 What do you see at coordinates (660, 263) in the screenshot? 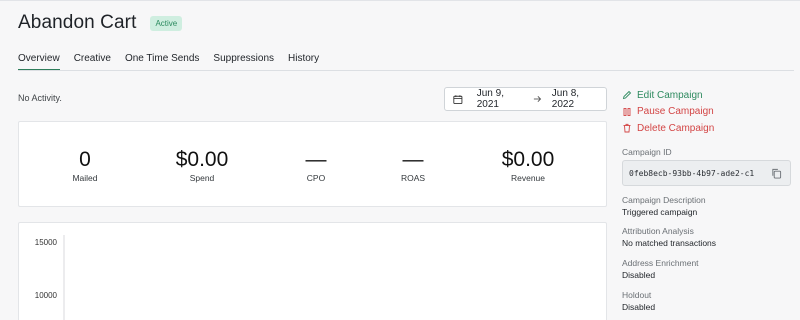
I see `enrichment-label: Address Enrichment` at bounding box center [660, 263].